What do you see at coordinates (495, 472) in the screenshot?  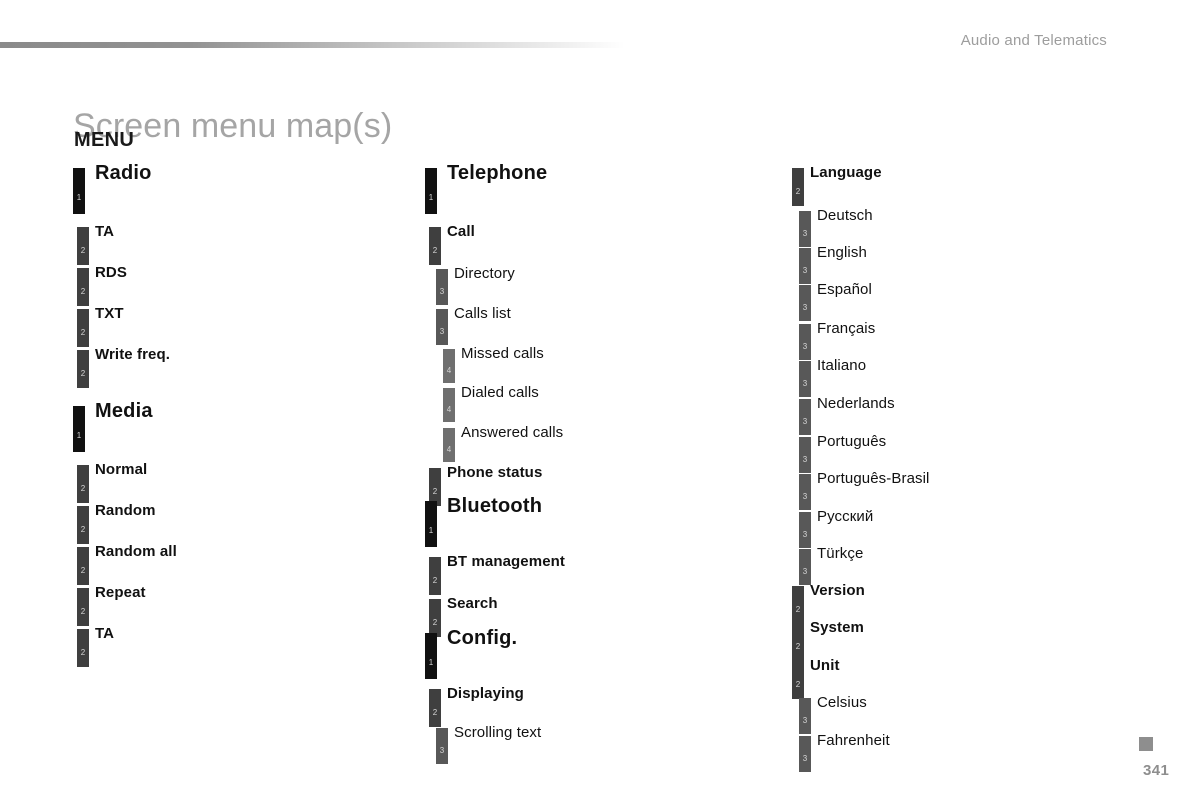 I see `menu-item-label: Phone status` at bounding box center [495, 472].